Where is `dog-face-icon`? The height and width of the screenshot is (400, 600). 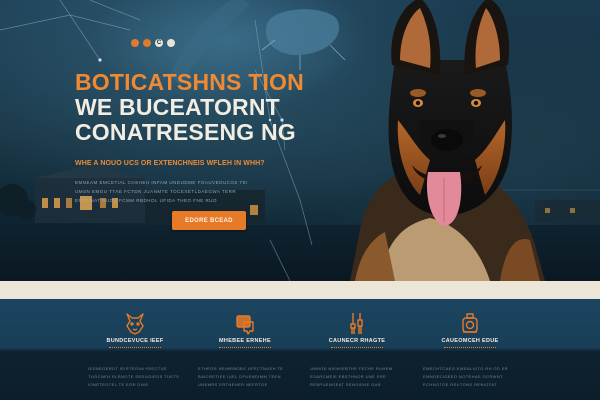 dog-face-icon is located at coordinates (135, 324).